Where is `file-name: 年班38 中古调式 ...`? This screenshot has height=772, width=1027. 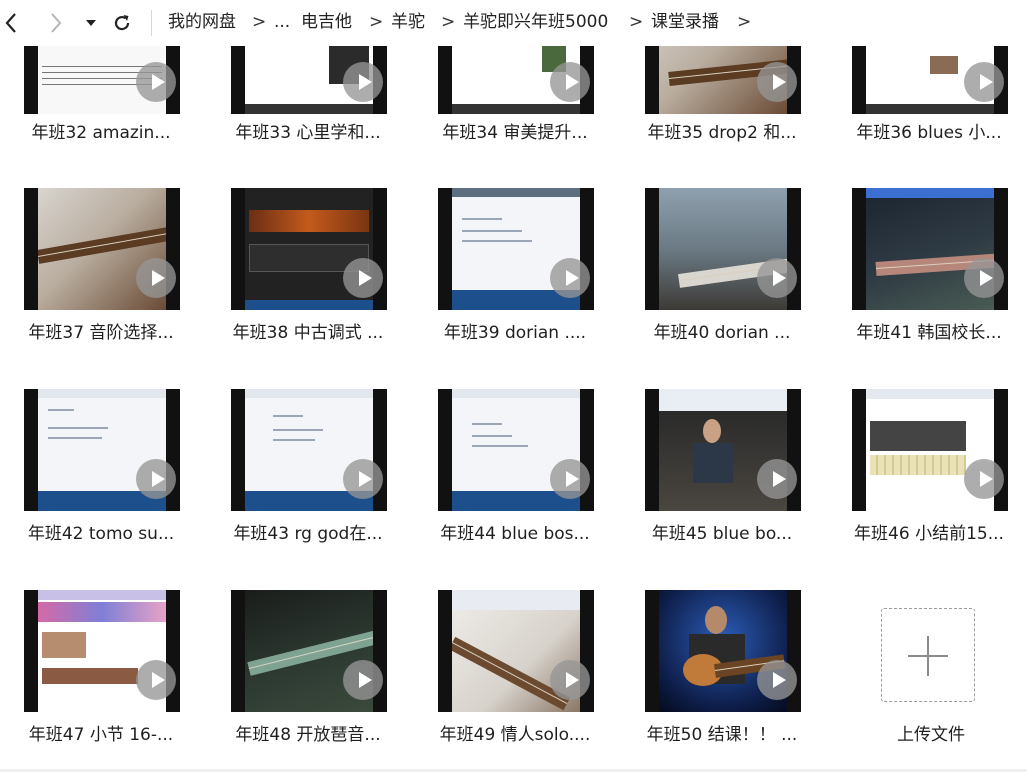 file-name: 年班38 中古调式 ... is located at coordinates (308, 333).